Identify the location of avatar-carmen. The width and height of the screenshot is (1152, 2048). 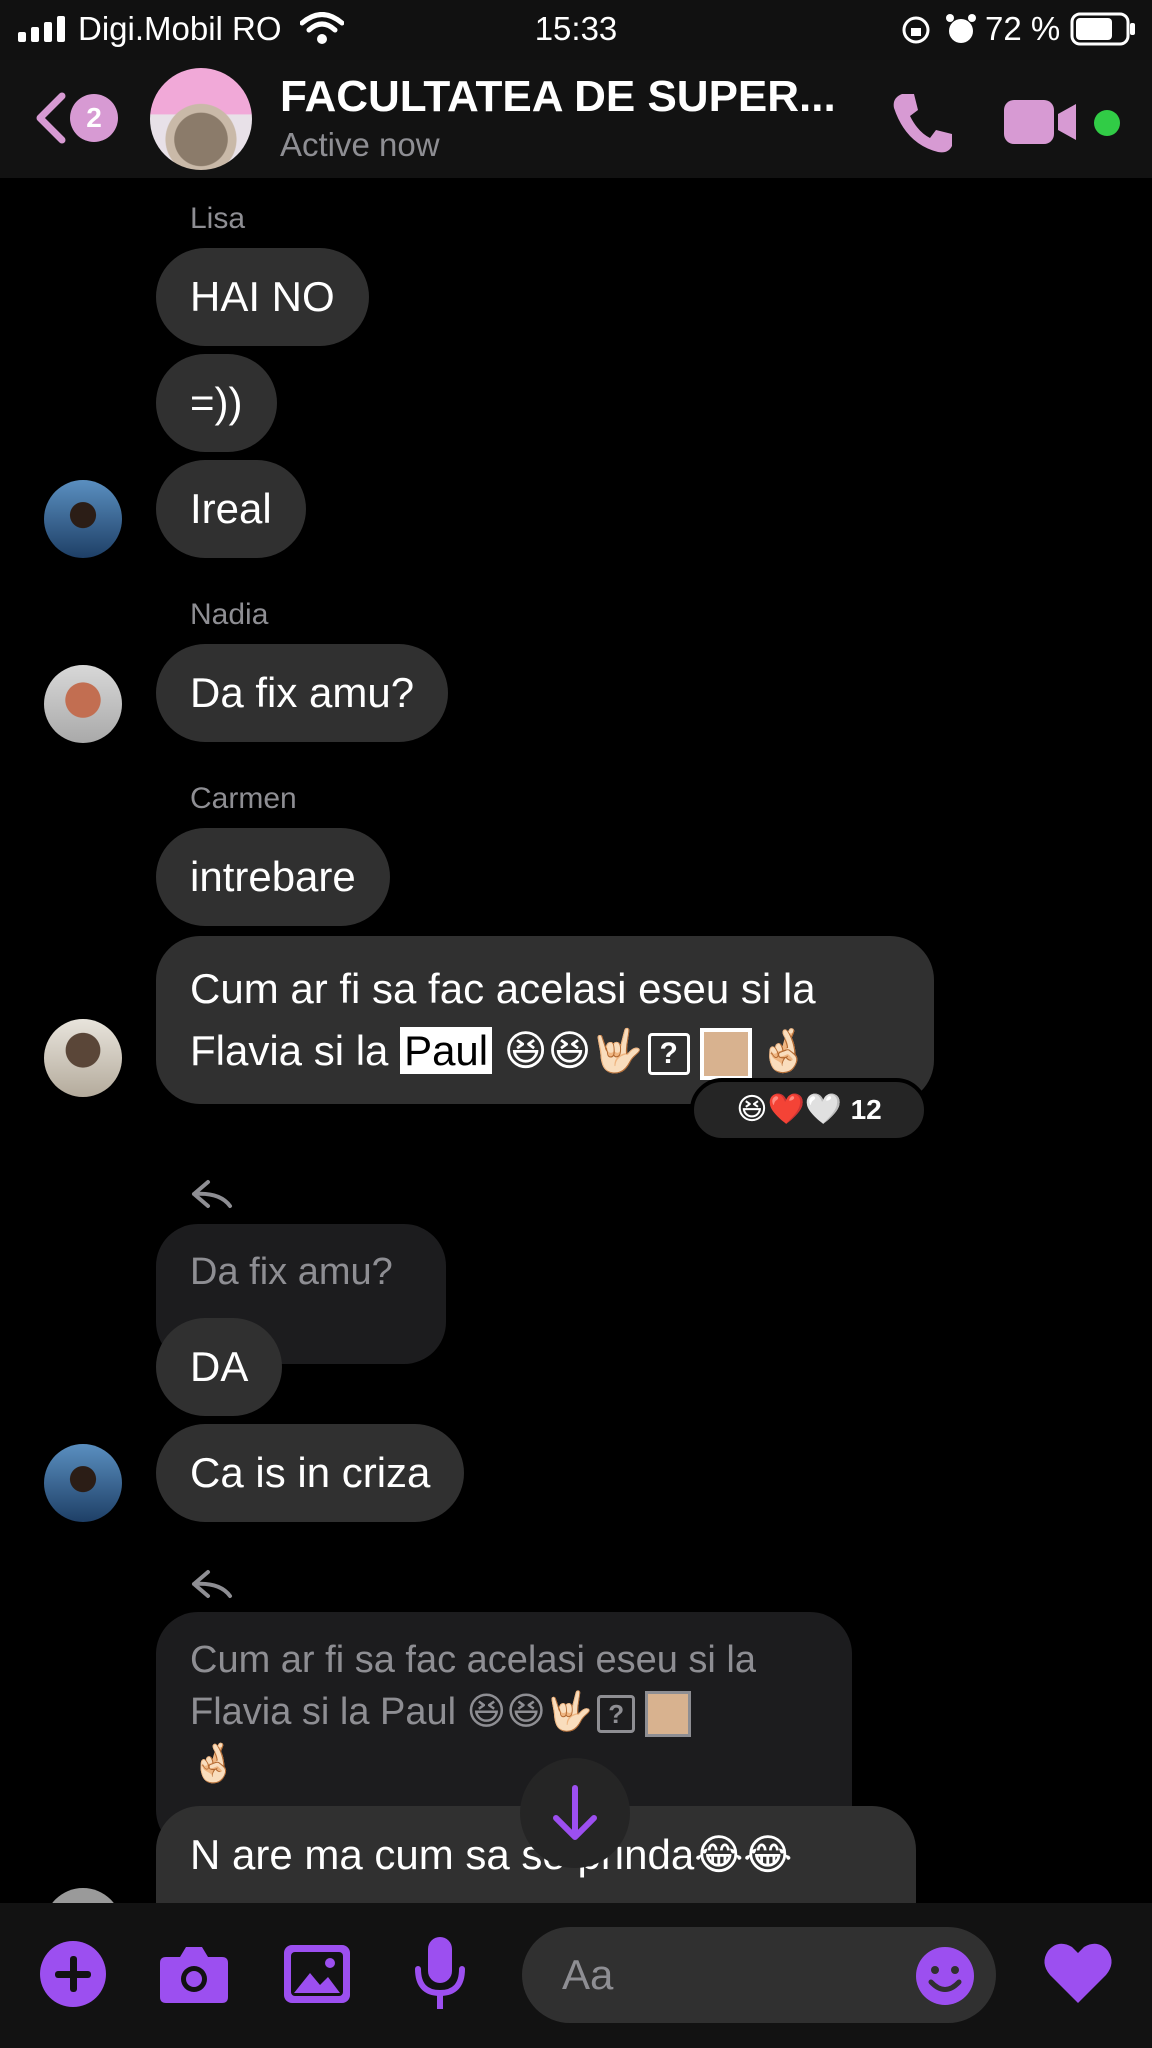
(83, 1058).